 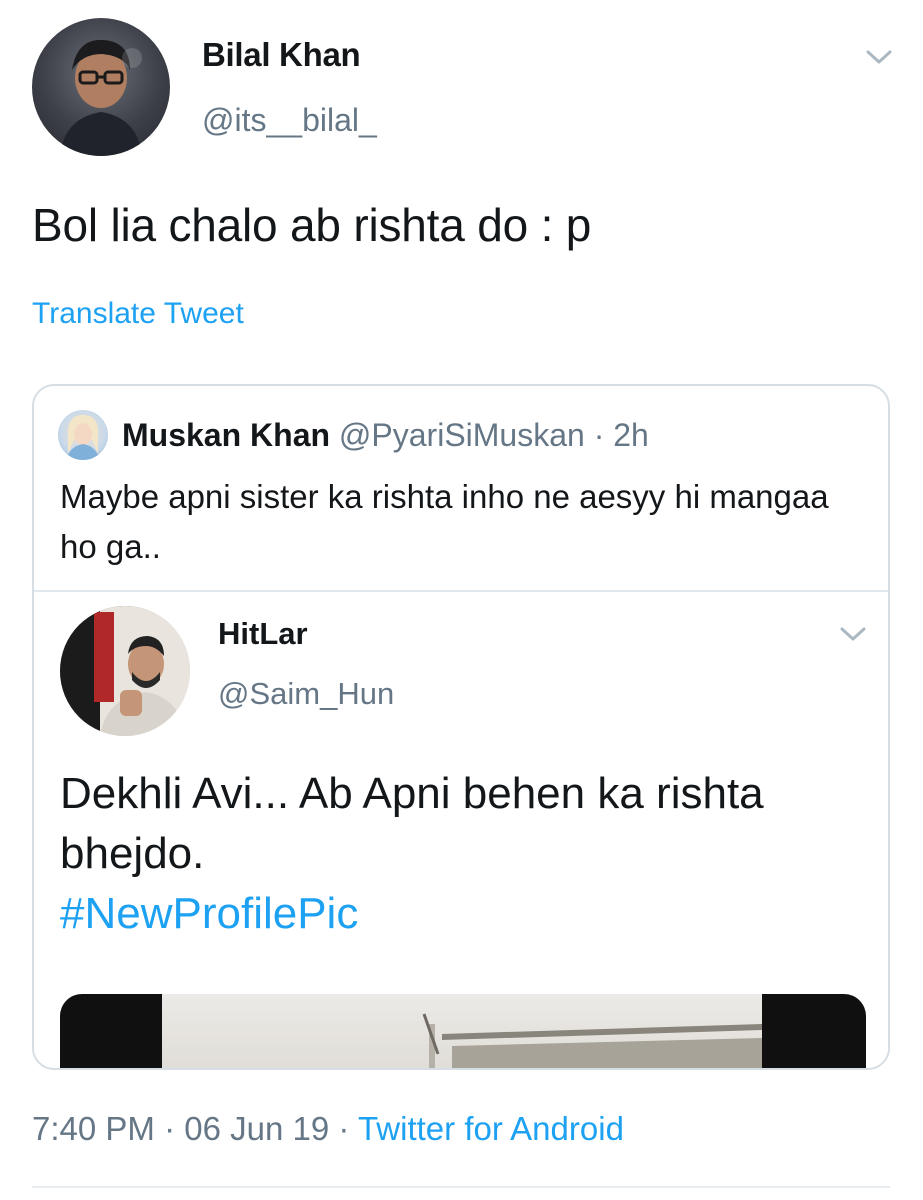 What do you see at coordinates (281, 55) in the screenshot?
I see `author-name: Bilal Khan` at bounding box center [281, 55].